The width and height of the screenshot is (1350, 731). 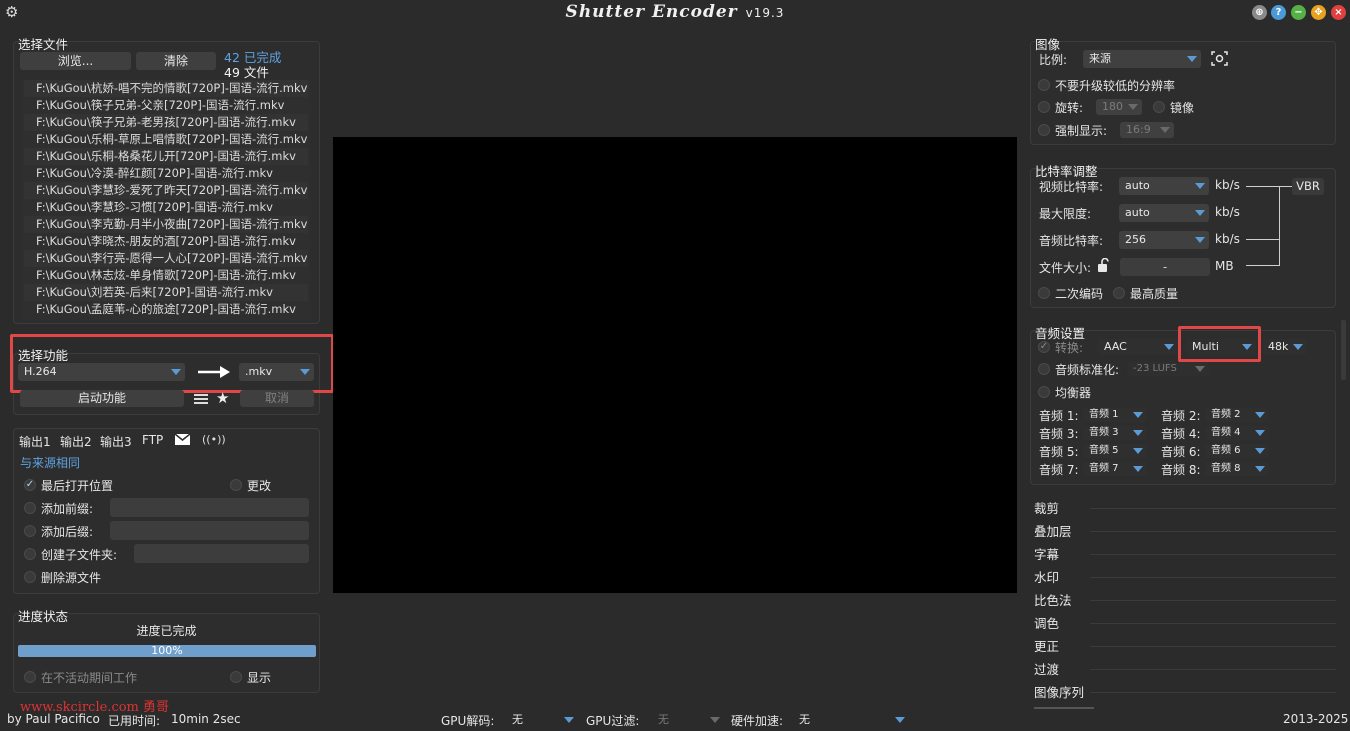 What do you see at coordinates (1237, 415) in the screenshot?
I see `audio-track-select: 音频 2` at bounding box center [1237, 415].